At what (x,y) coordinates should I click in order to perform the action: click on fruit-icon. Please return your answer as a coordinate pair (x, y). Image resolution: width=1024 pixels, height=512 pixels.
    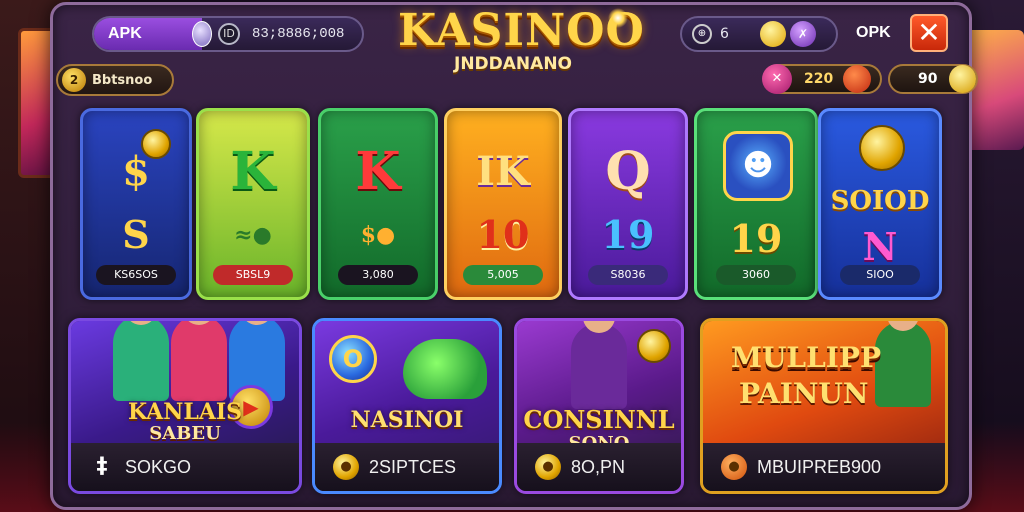
    Looking at the image, I should click on (857, 79).